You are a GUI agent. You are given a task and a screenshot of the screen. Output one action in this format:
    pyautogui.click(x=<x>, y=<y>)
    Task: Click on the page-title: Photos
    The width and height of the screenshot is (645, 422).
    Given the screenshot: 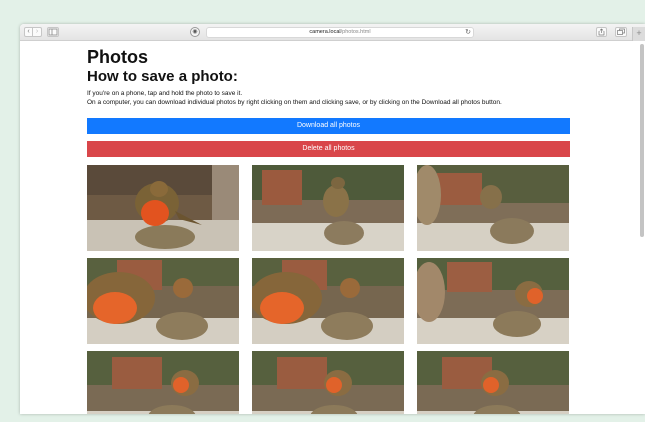 What is the action you would take?
    pyautogui.click(x=117, y=57)
    